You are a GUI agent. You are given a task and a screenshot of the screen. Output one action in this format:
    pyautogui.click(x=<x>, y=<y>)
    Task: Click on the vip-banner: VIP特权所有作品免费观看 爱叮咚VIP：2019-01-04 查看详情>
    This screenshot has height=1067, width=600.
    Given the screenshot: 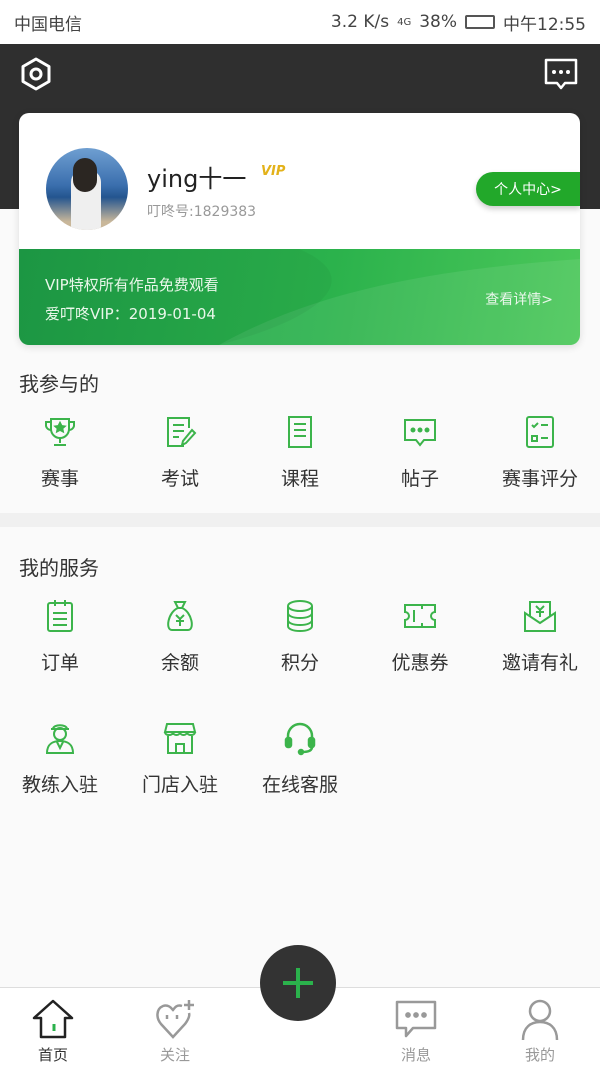 What is the action you would take?
    pyautogui.click(x=299, y=297)
    